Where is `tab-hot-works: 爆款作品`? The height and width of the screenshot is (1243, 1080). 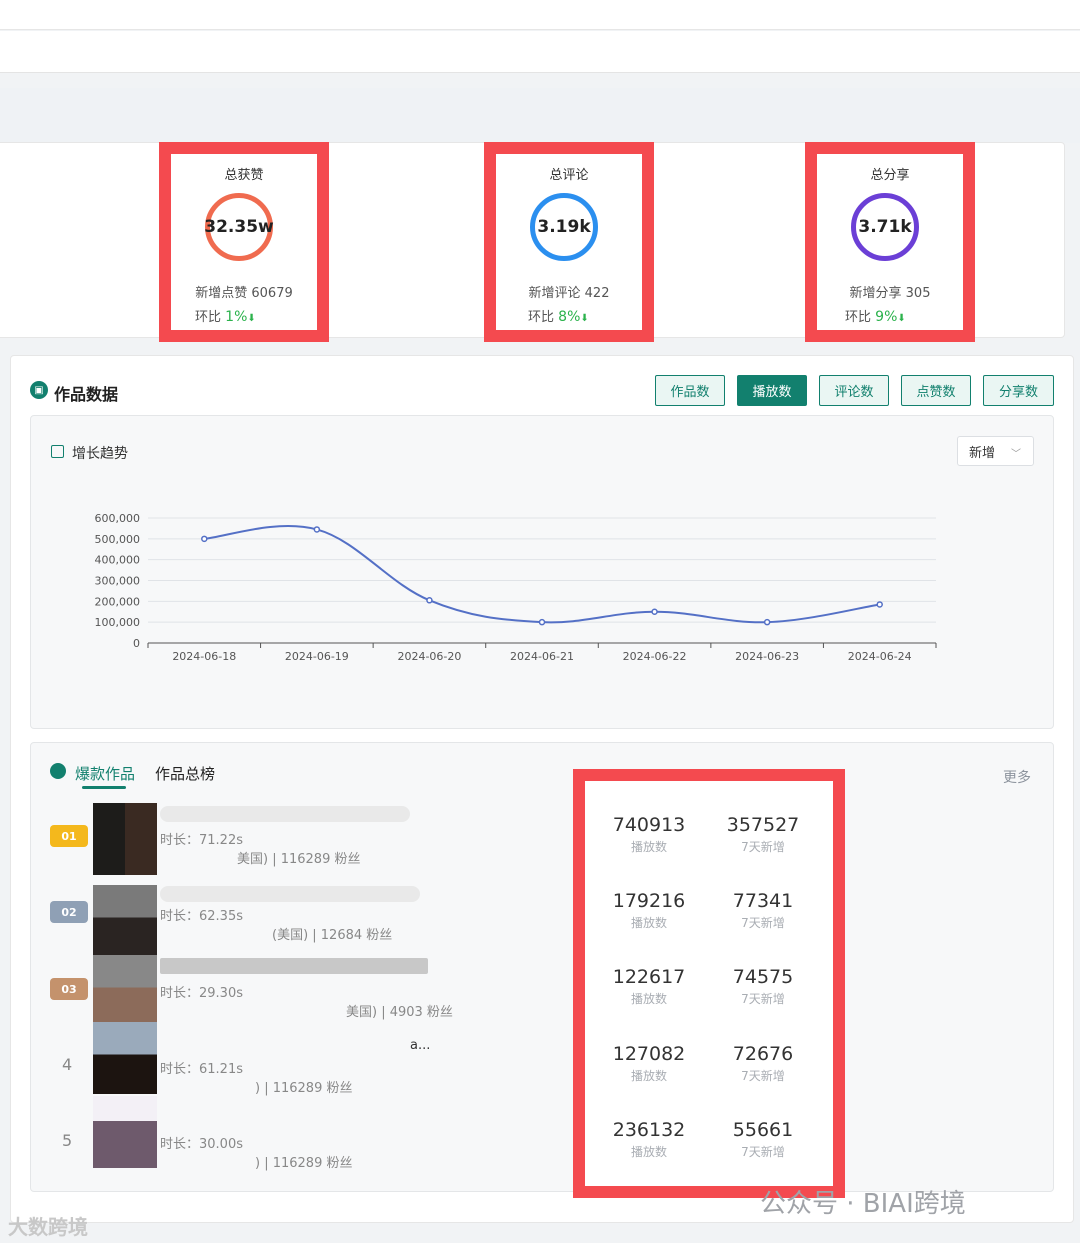 tab-hot-works: 爆款作品 is located at coordinates (105, 773).